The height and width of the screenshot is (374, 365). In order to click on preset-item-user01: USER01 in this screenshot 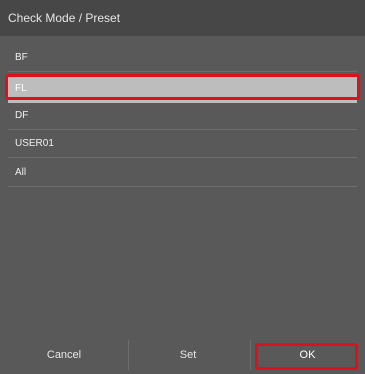, I will do `click(182, 144)`.